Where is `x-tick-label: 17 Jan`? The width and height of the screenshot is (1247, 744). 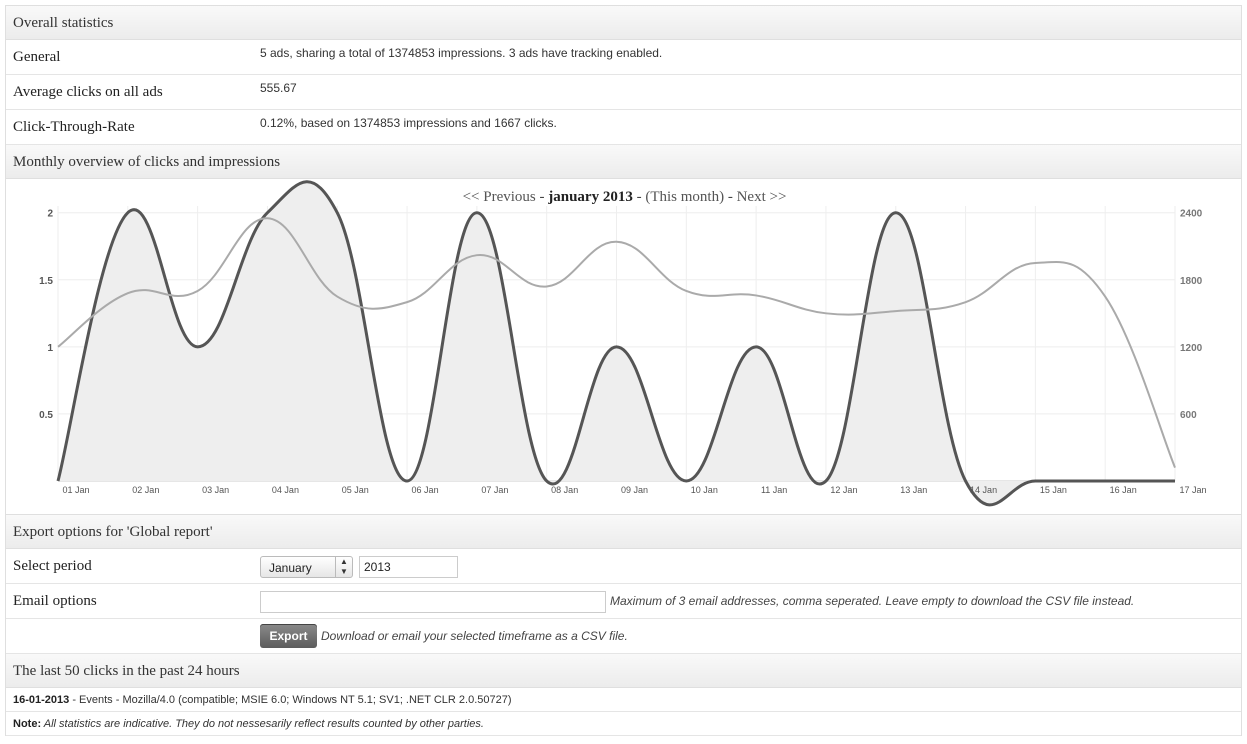 x-tick-label: 17 Jan is located at coordinates (1192, 490).